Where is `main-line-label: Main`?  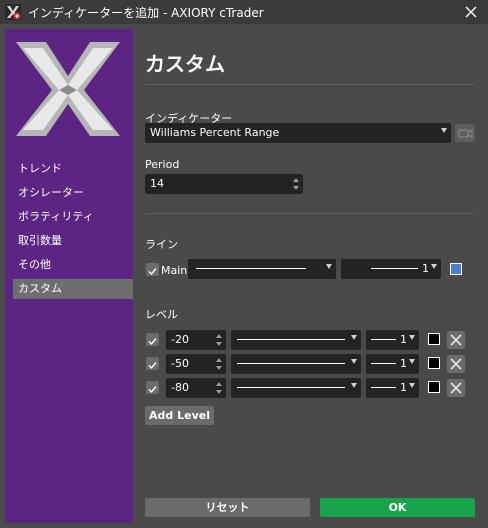 main-line-label: Main is located at coordinates (174, 270).